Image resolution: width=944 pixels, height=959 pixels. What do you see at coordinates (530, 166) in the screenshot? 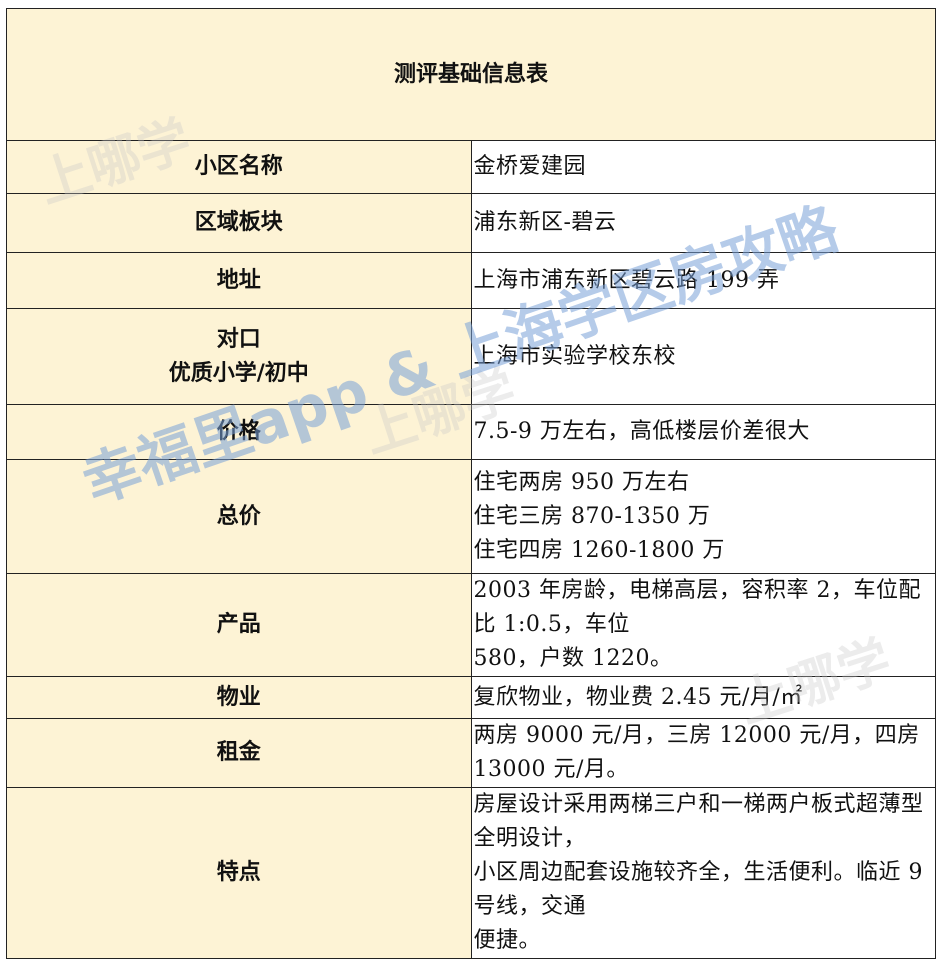
I see `value-line: 金桥爱建园` at bounding box center [530, 166].